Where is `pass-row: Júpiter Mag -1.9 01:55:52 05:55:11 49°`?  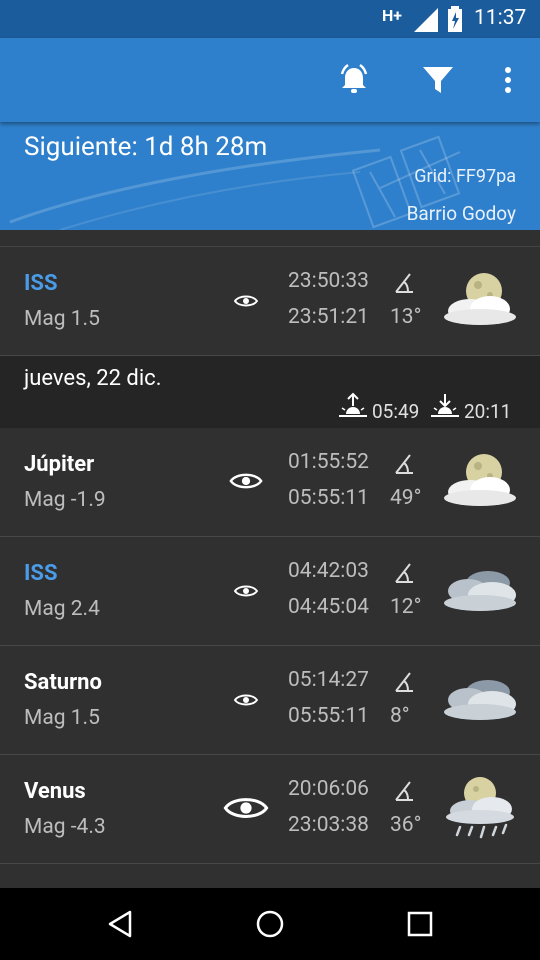
pass-row: Júpiter Mag -1.9 01:55:52 05:55:11 49° is located at coordinates (270, 482).